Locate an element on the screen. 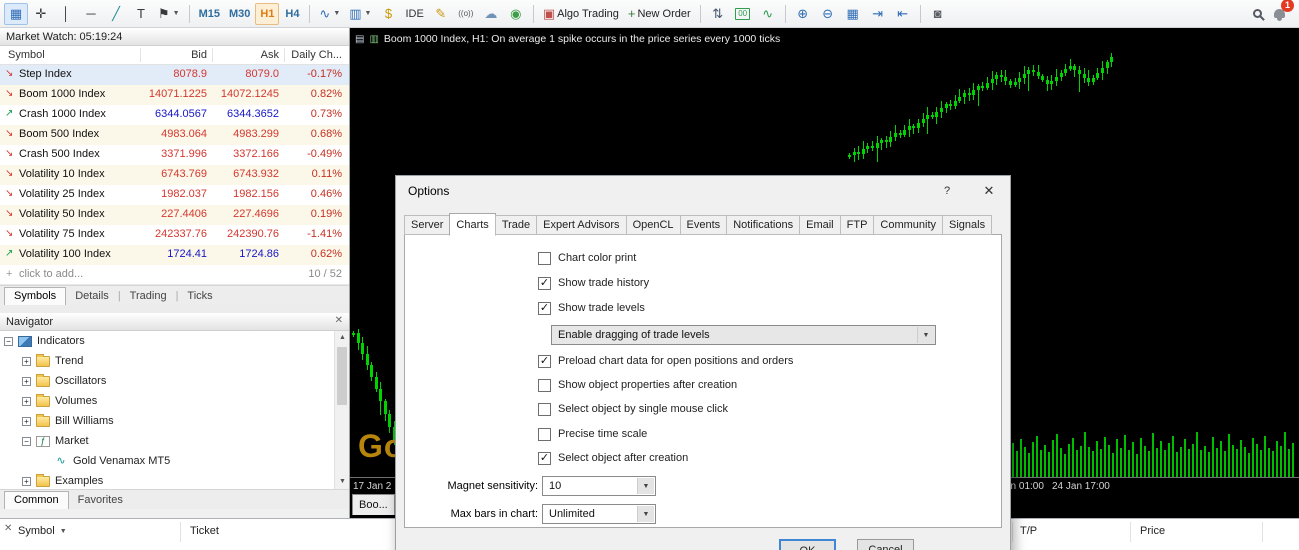 This screenshot has width=1299, height=550. dialog-titlebar: Options is located at coordinates (703, 191).